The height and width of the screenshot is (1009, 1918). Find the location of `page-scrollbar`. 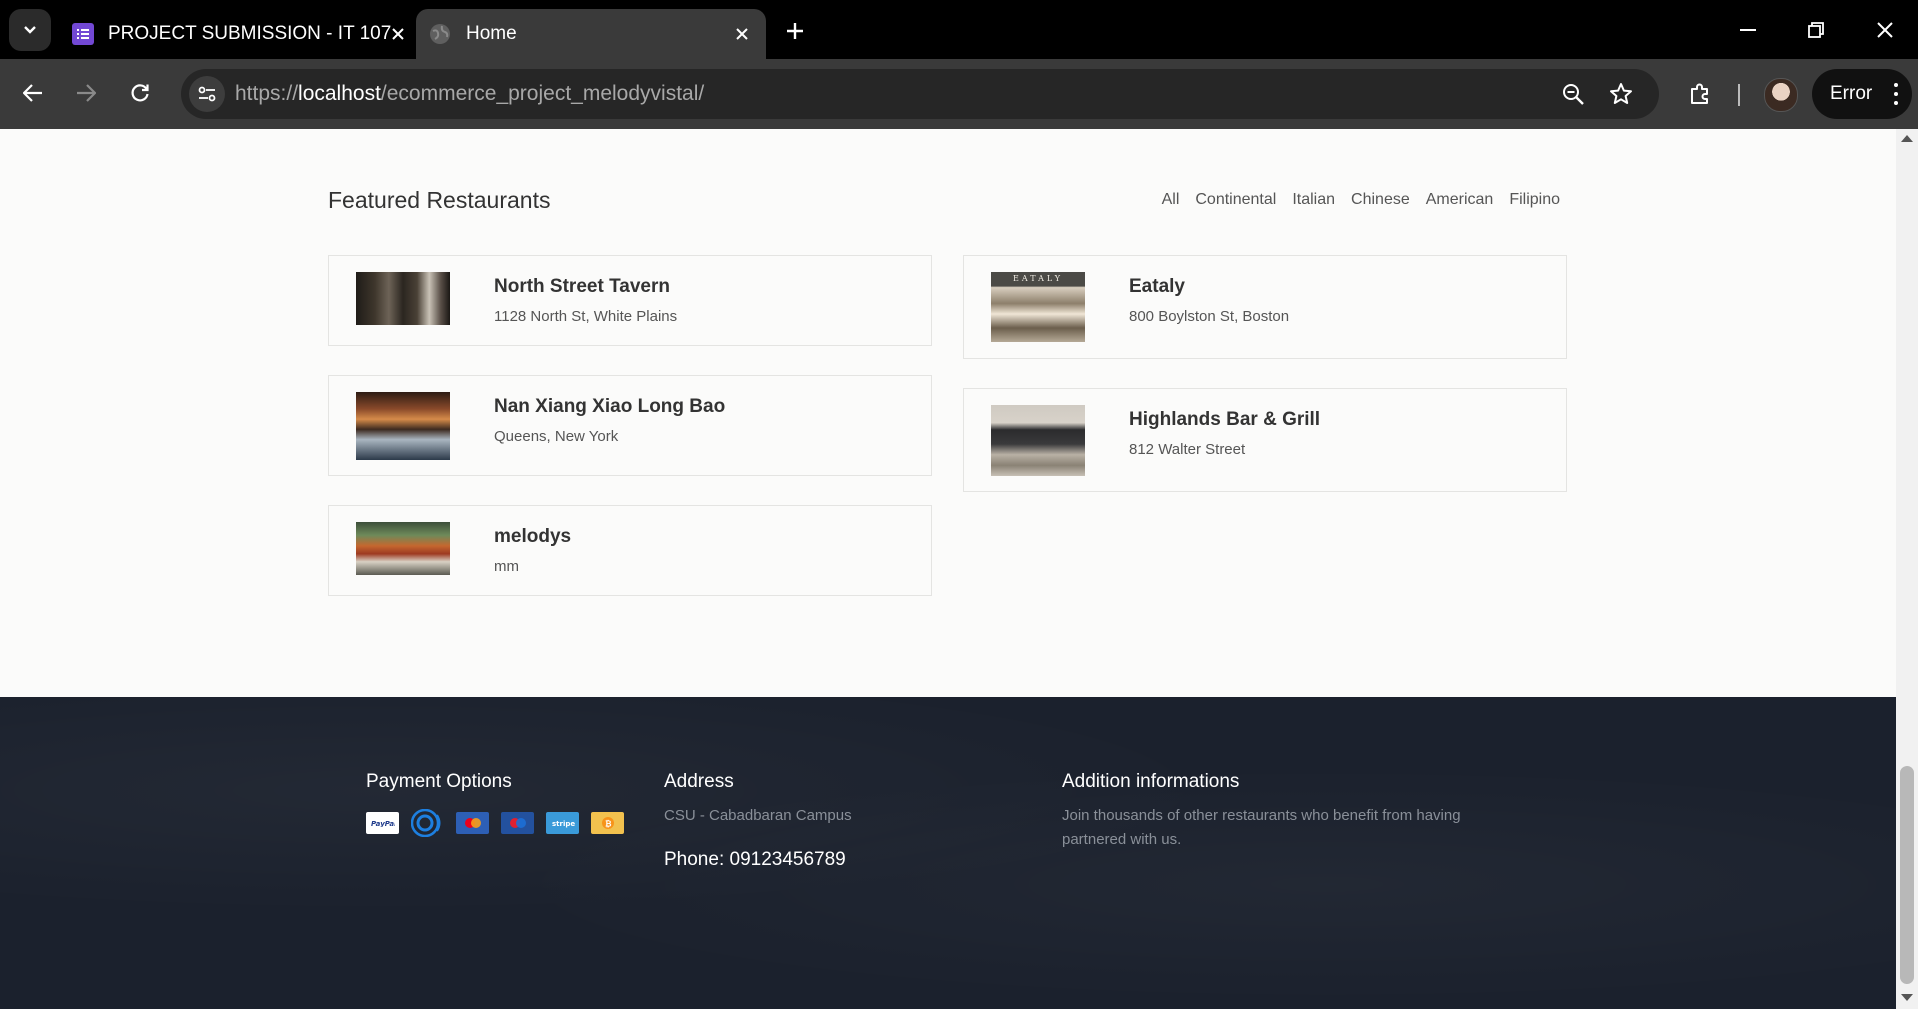

page-scrollbar is located at coordinates (1907, 569).